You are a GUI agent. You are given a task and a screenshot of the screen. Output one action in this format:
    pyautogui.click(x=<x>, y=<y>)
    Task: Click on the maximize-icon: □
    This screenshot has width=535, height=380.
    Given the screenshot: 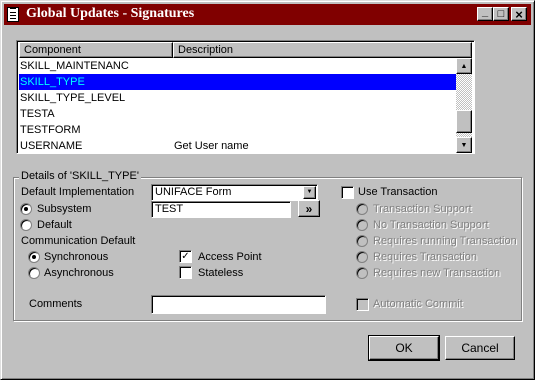 What is the action you would take?
    pyautogui.click(x=501, y=13)
    